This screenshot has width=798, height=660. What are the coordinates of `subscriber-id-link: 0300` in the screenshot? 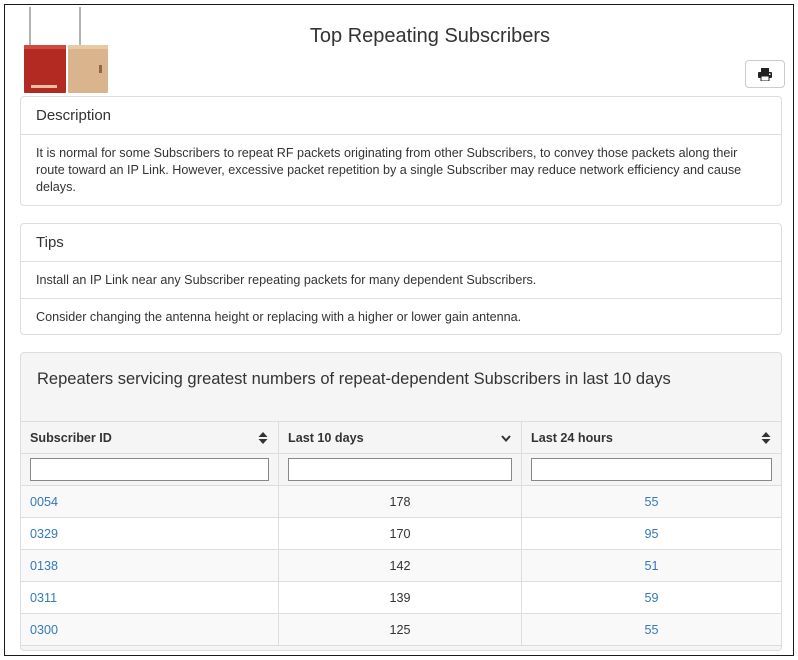 It's located at (150, 629).